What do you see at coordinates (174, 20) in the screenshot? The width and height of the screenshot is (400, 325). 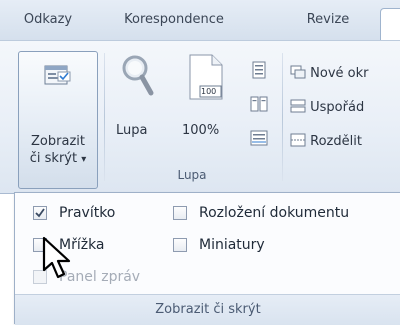 I see `tab-korespondence: Korespondence` at bounding box center [174, 20].